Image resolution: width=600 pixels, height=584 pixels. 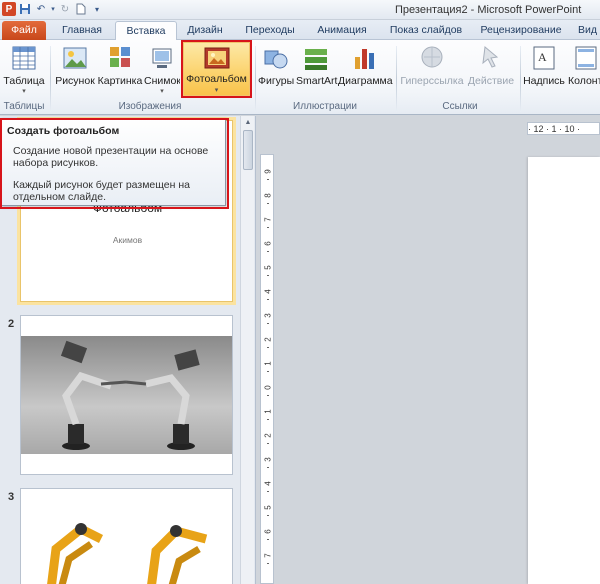 What do you see at coordinates (120, 58) in the screenshot?
I see `clipart-icon` at bounding box center [120, 58].